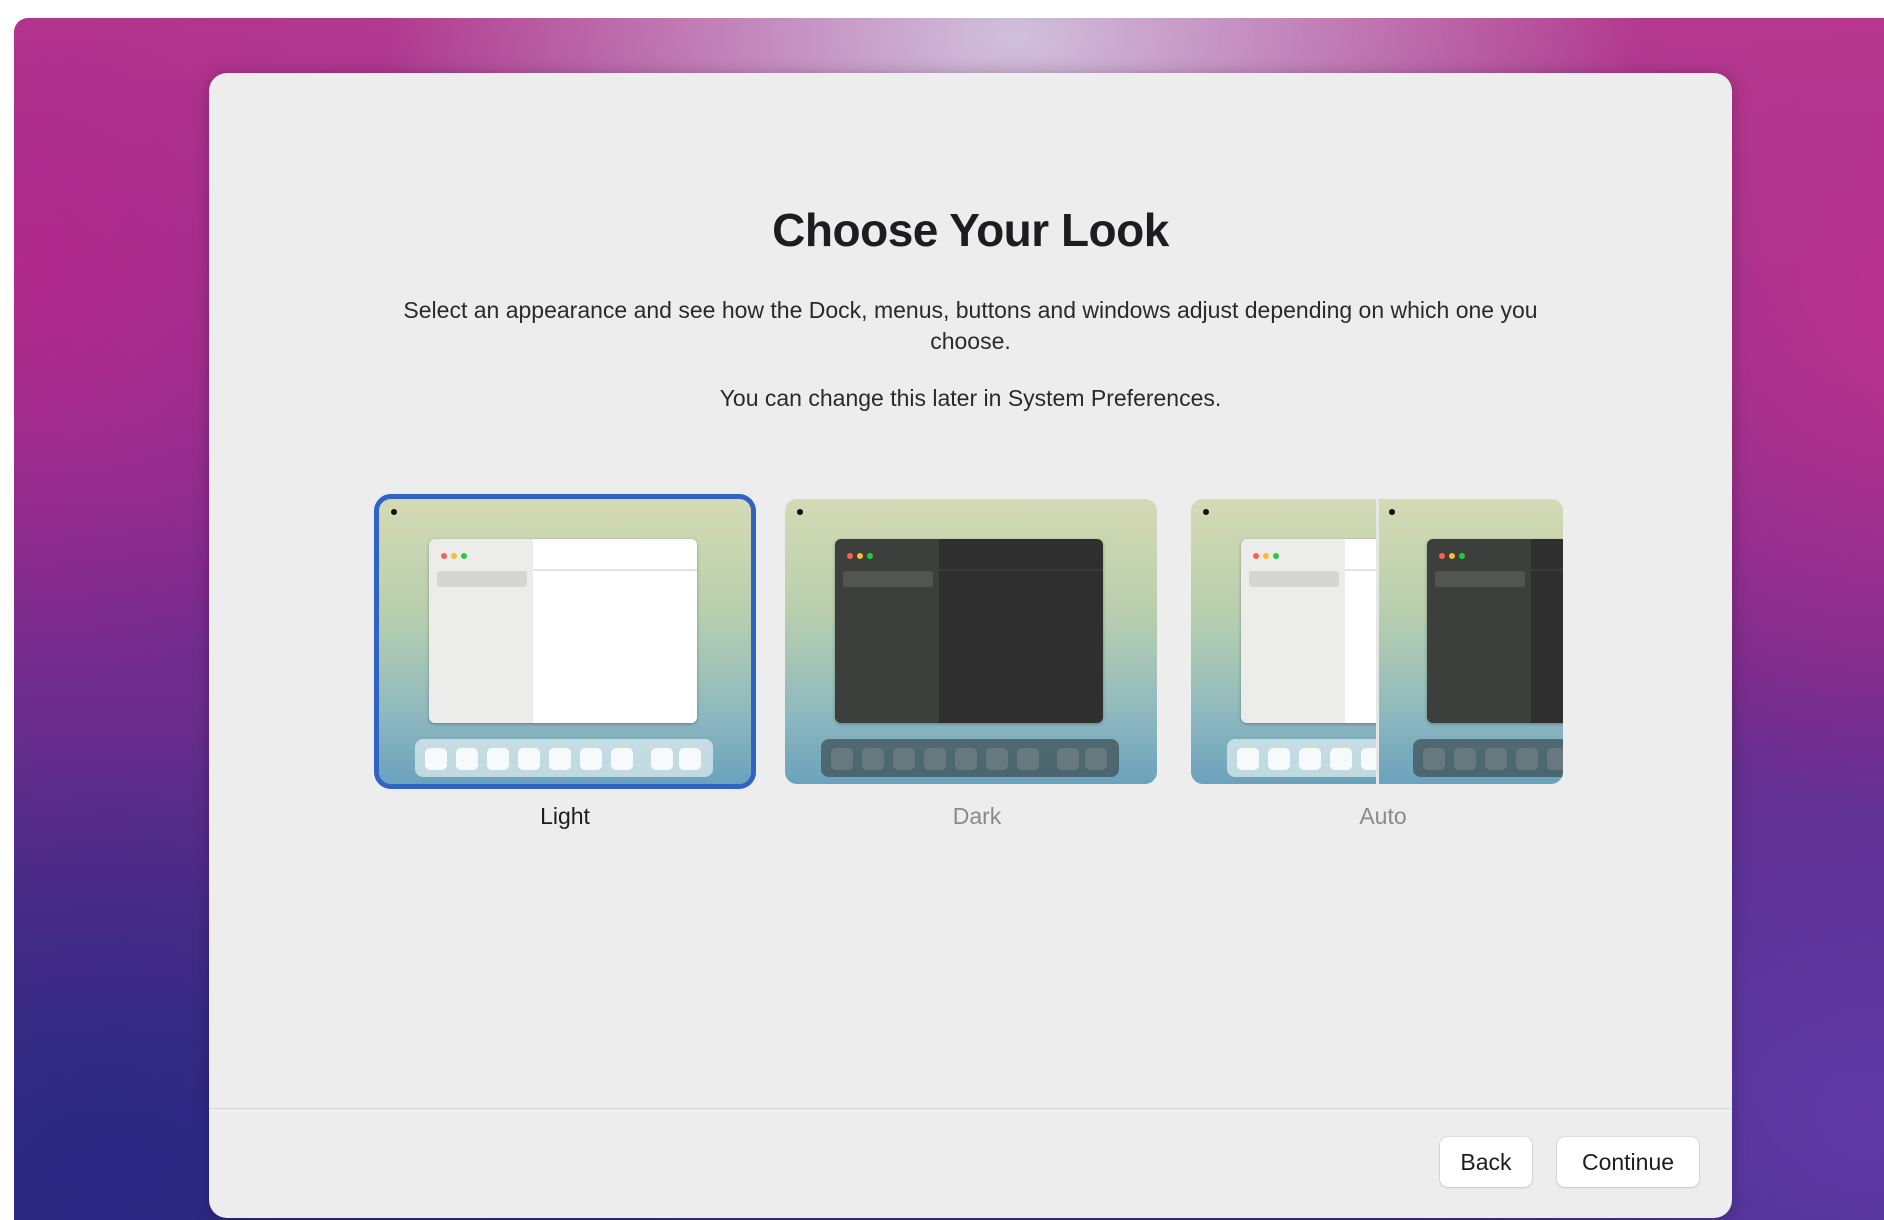  Describe the element at coordinates (970, 1108) in the screenshot. I see `footer-divider` at that location.